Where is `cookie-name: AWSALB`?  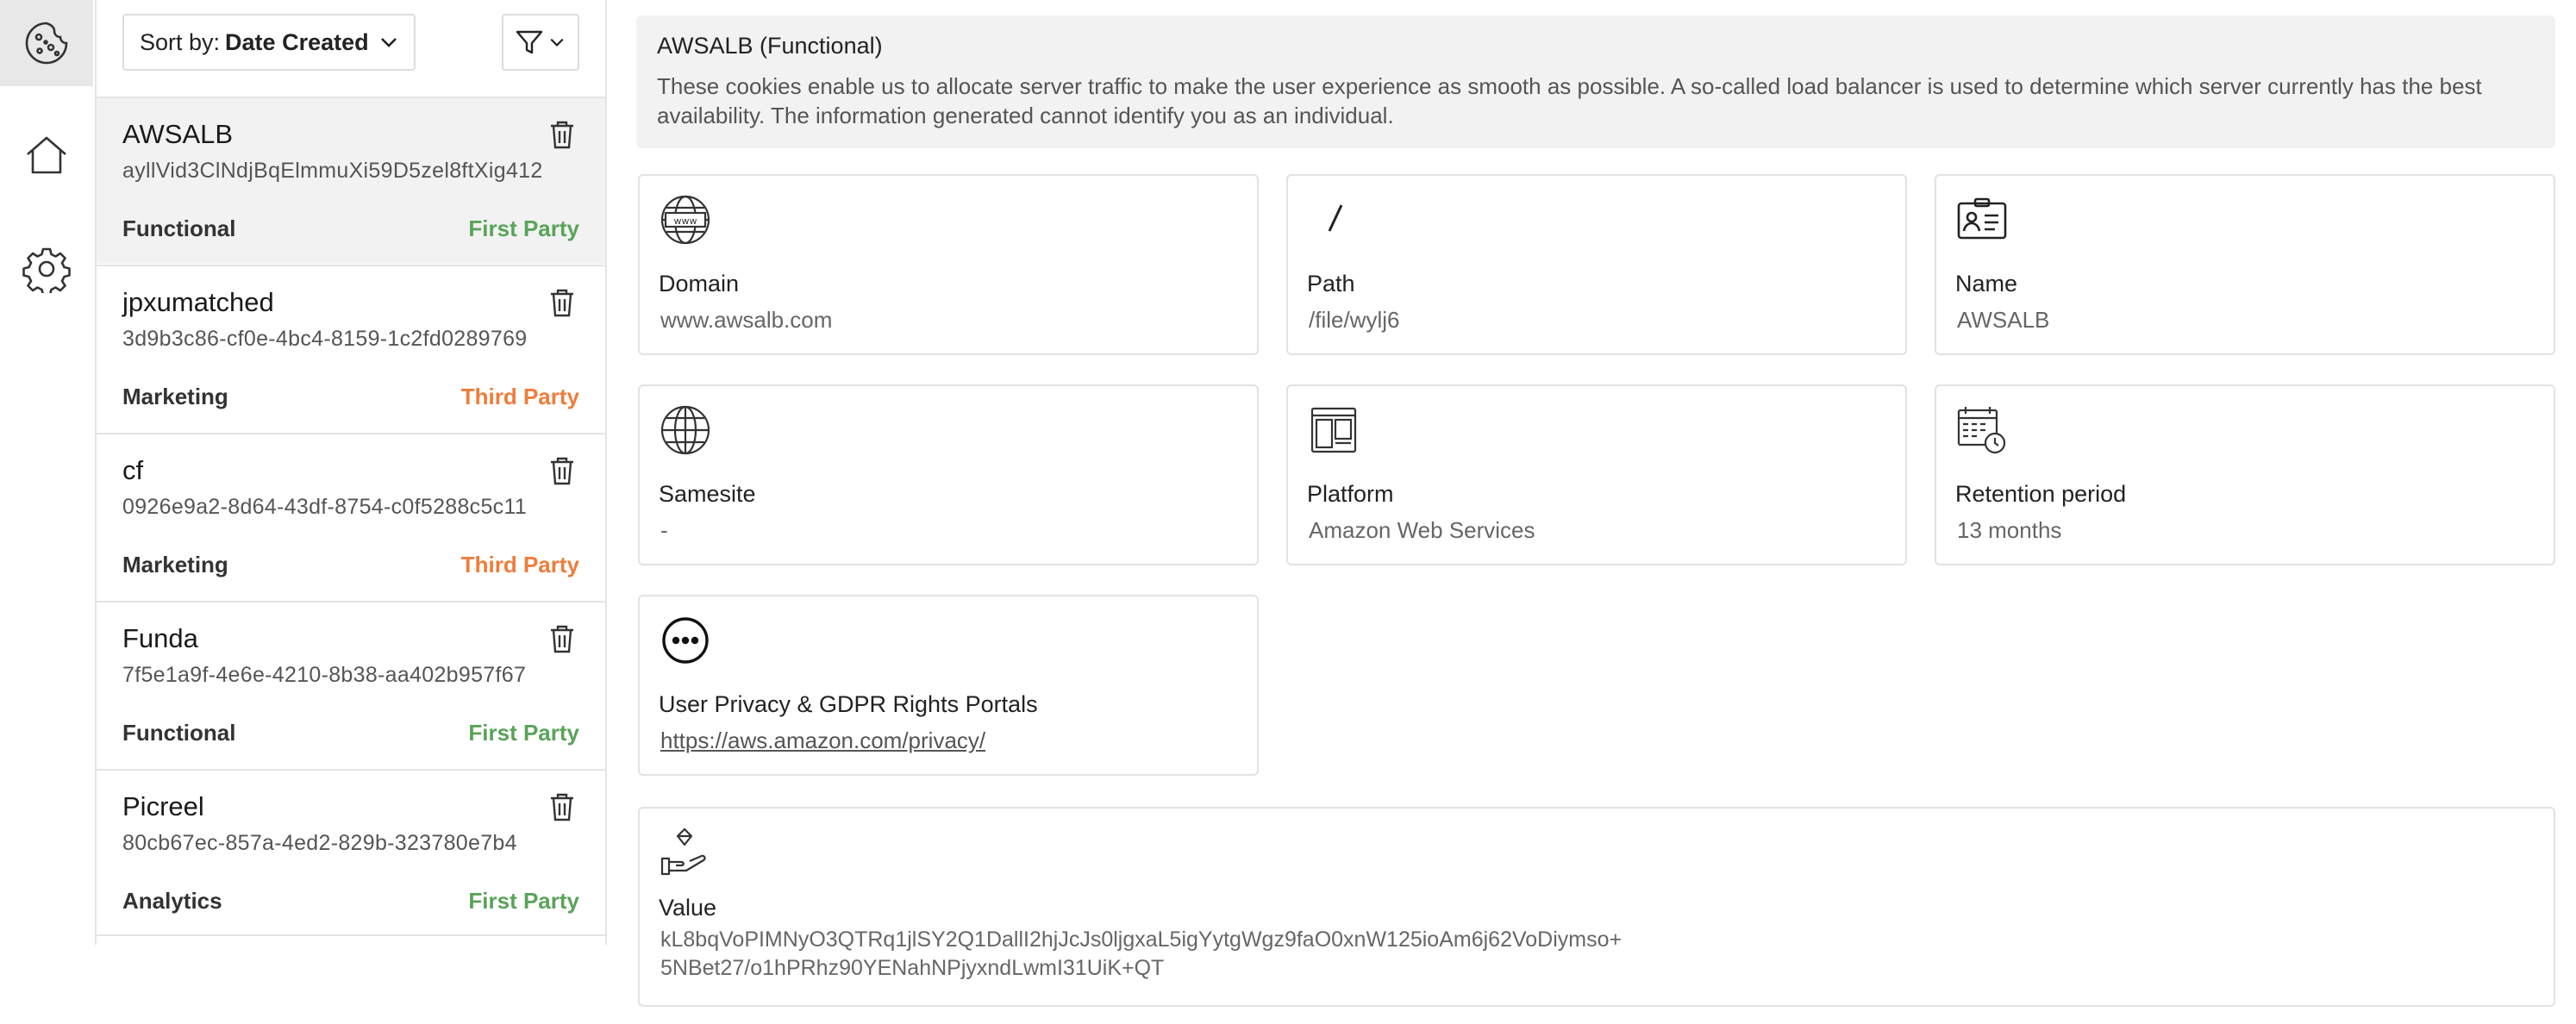 cookie-name: AWSALB is located at coordinates (178, 134).